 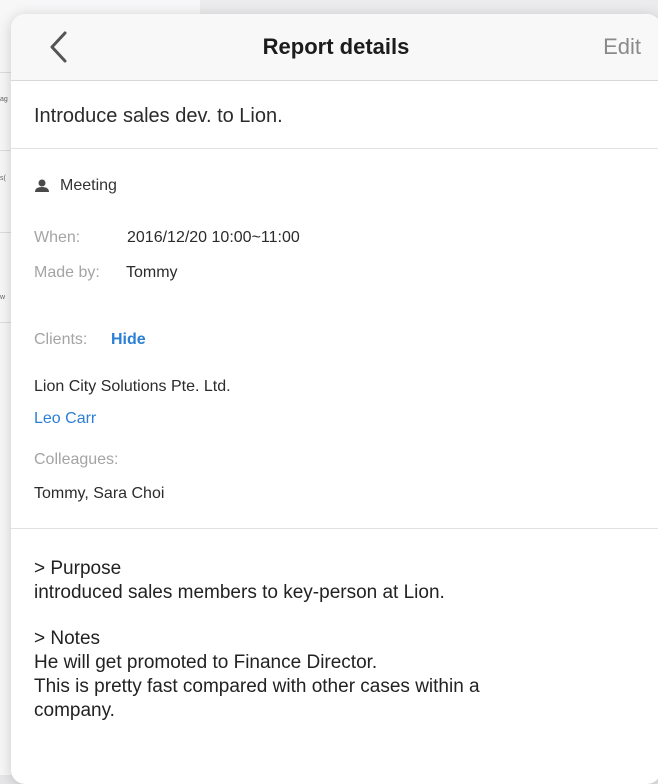 What do you see at coordinates (4, 99) in the screenshot?
I see `background-text-fragment: ag` at bounding box center [4, 99].